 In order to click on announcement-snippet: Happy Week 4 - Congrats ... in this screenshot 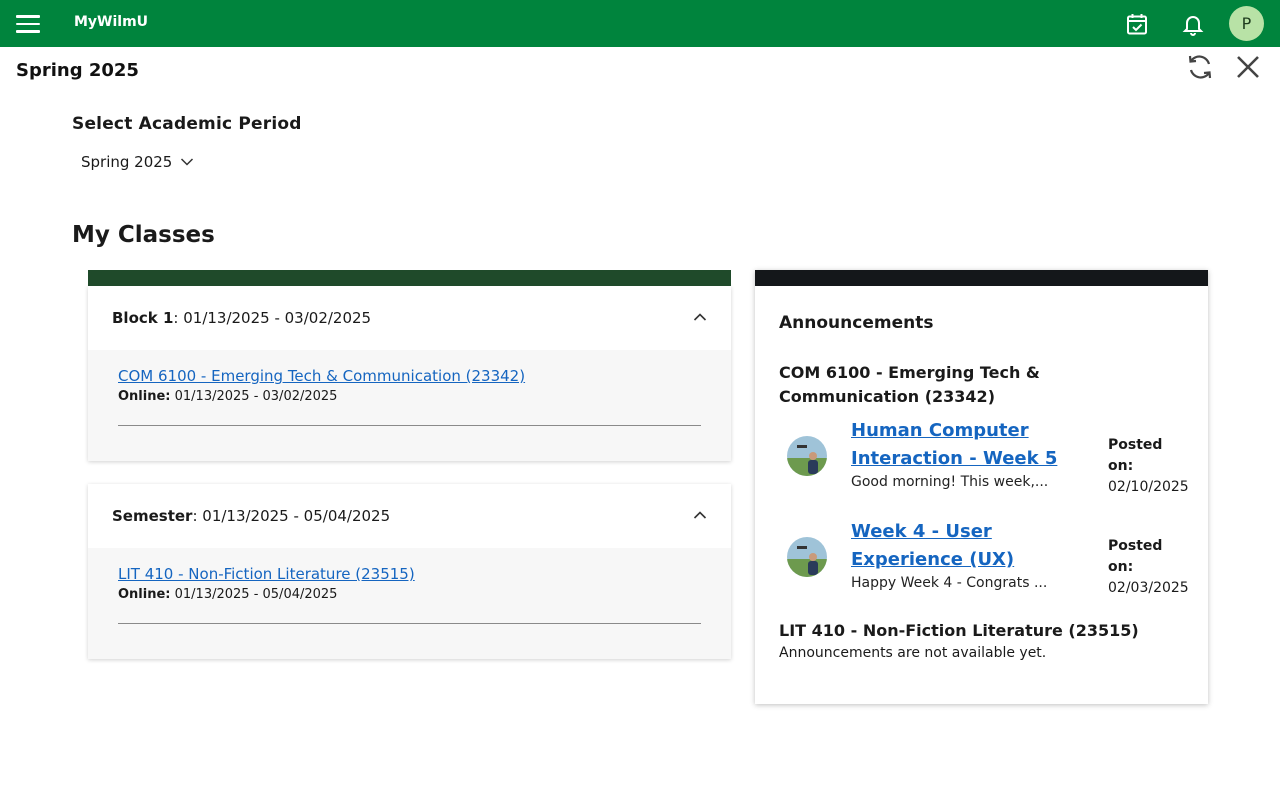, I will do `click(949, 583)`.